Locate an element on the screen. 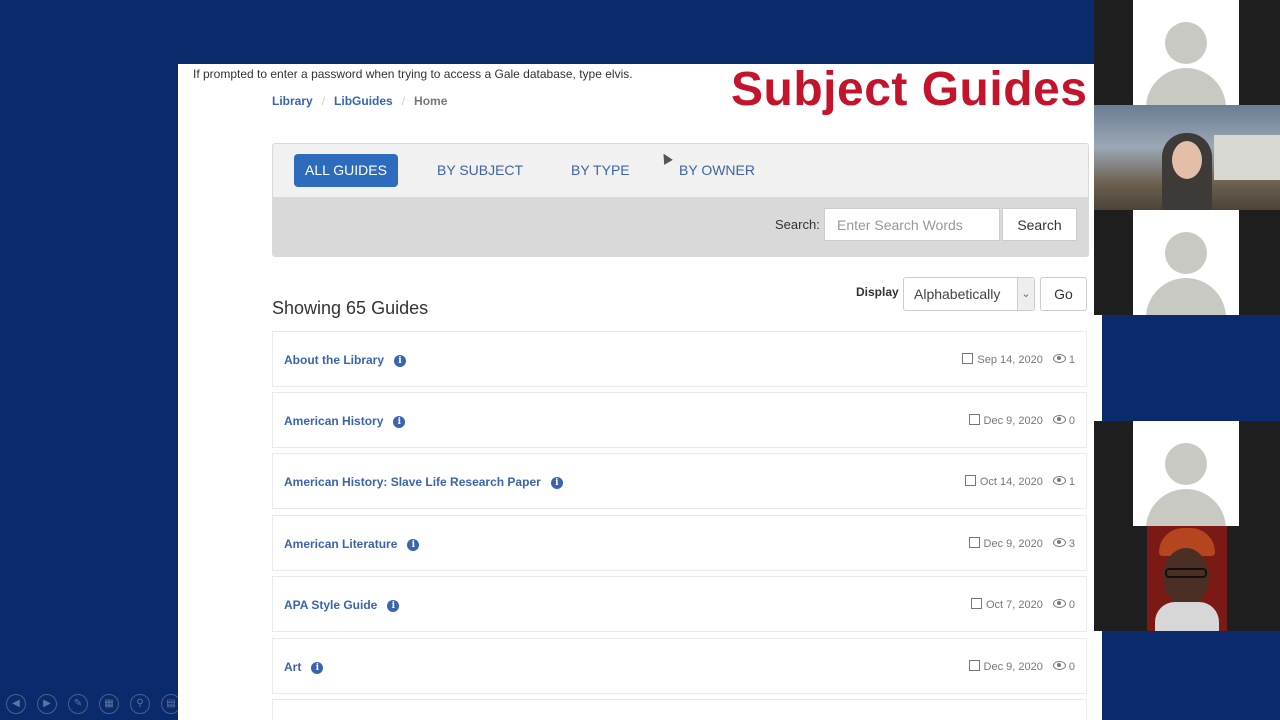 The width and height of the screenshot is (1280, 720). display-select: Alphabetically ⌄ is located at coordinates (969, 294).